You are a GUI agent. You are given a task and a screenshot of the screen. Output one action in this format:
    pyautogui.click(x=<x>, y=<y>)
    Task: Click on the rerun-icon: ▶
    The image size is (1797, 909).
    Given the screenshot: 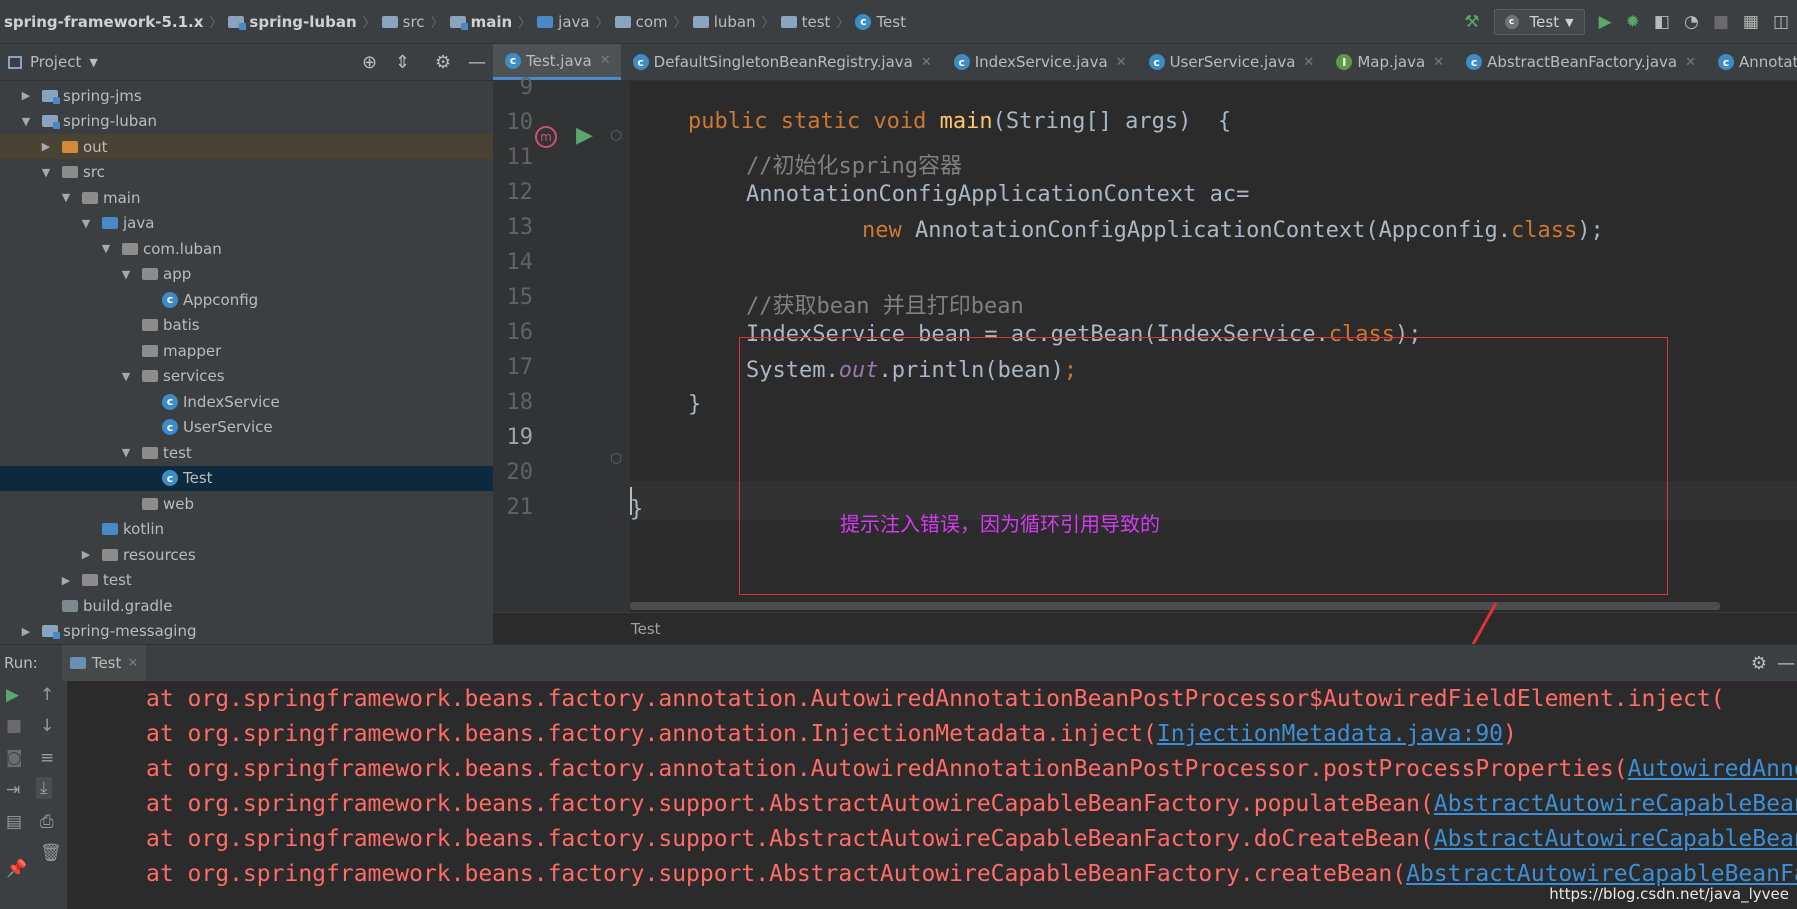 What is the action you would take?
    pyautogui.click(x=12, y=695)
    